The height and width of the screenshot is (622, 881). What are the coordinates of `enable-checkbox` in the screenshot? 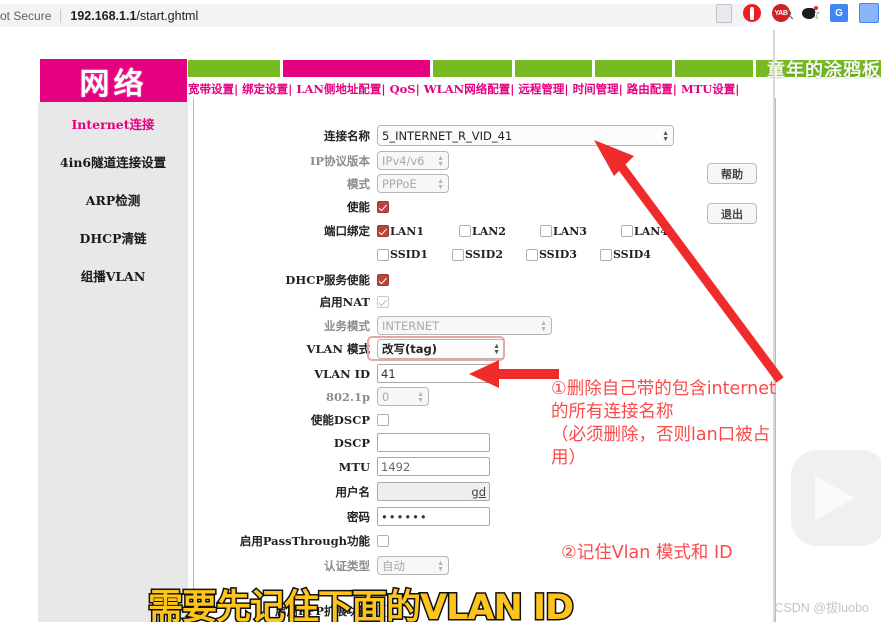 It's located at (383, 207).